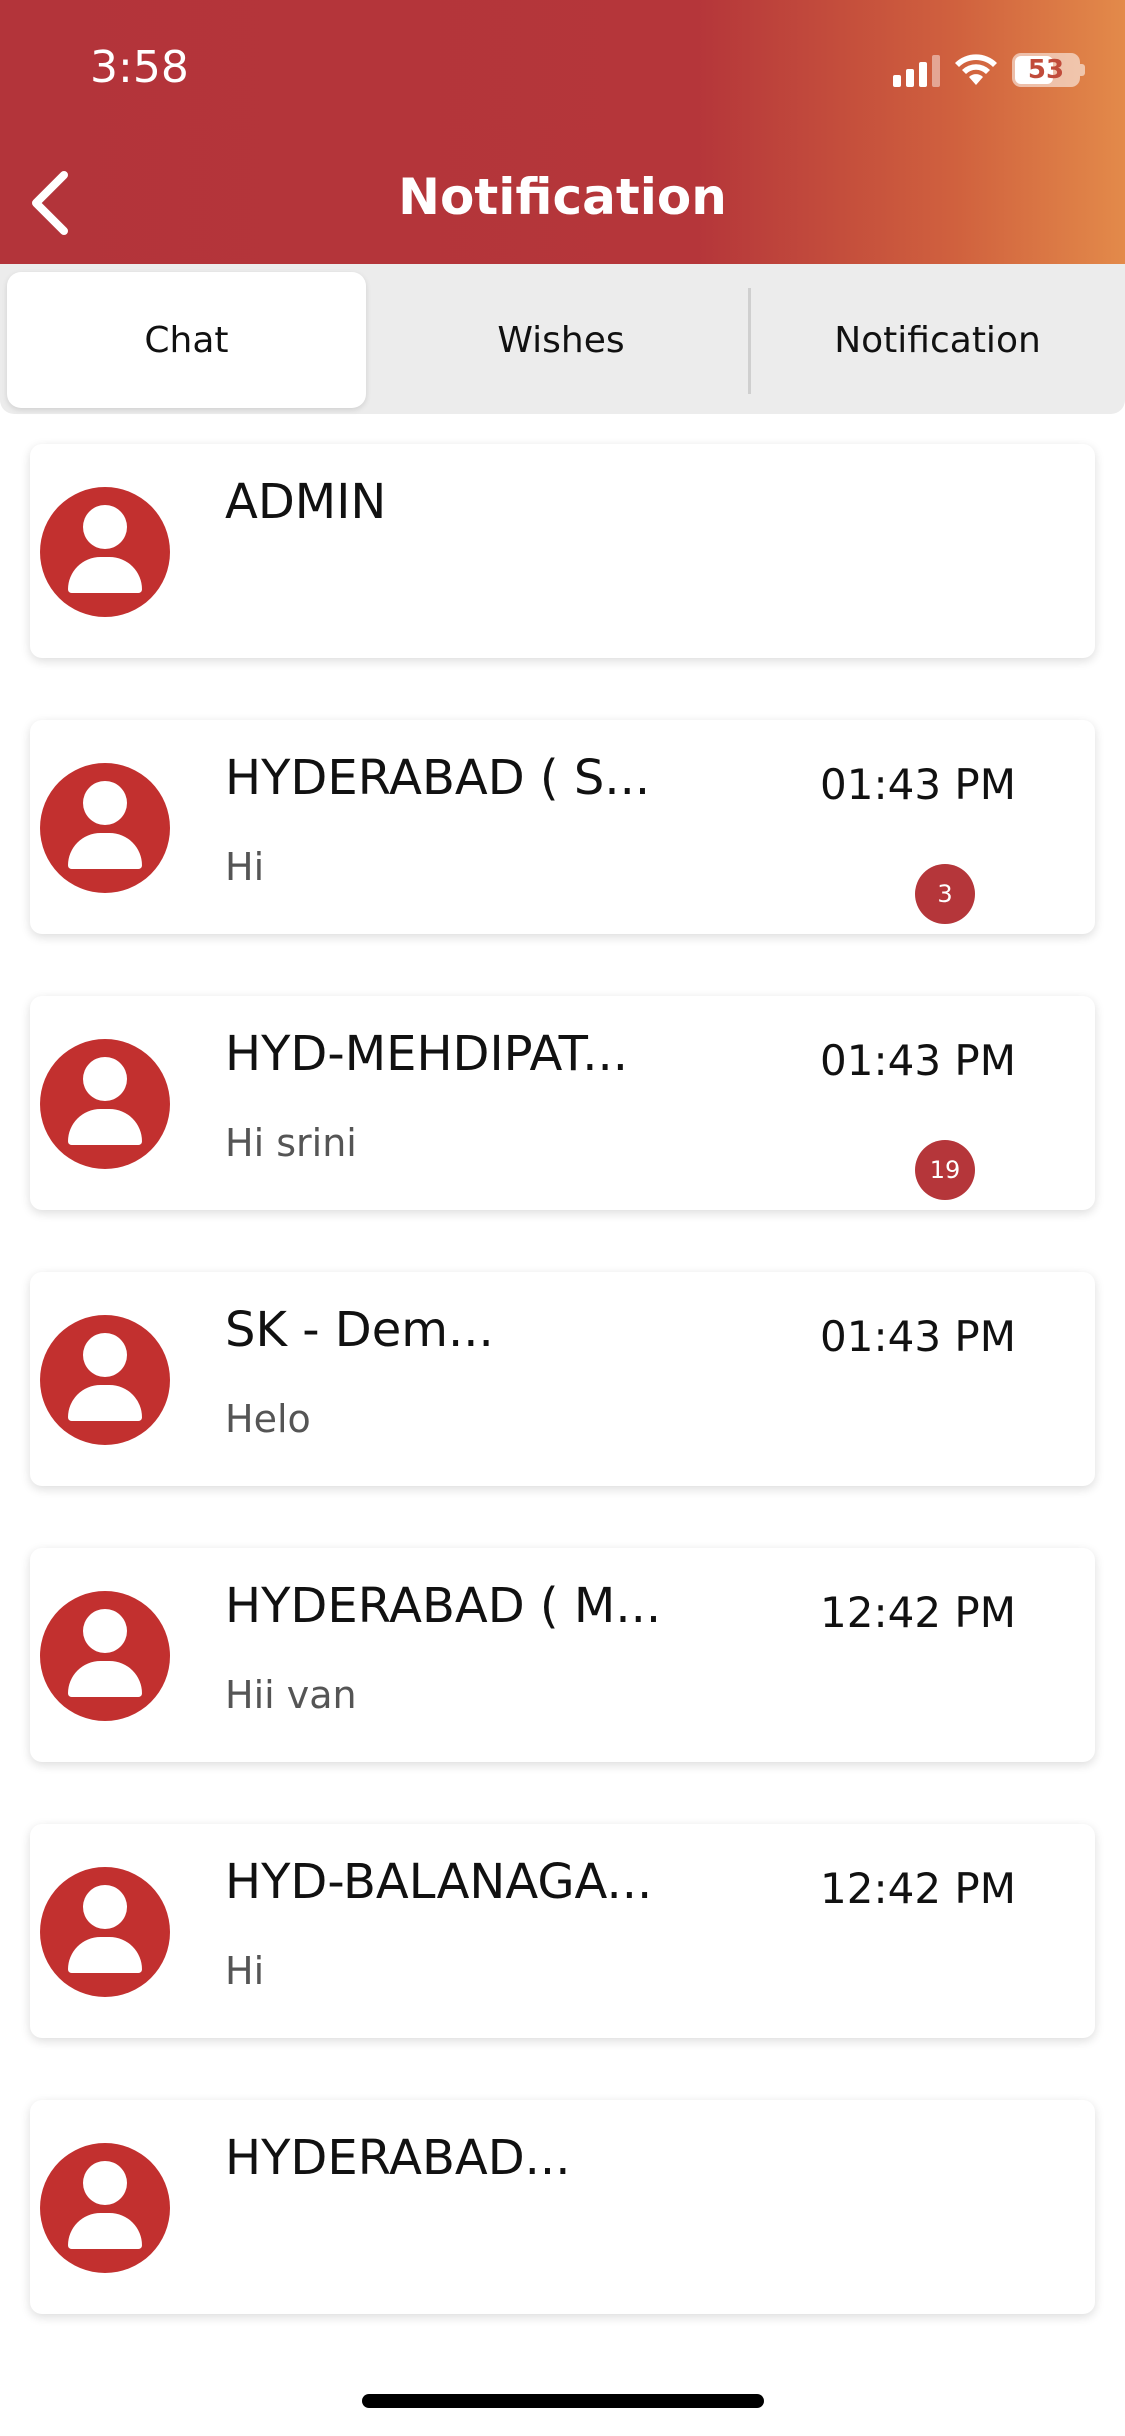 This screenshot has width=1125, height=2436. Describe the element at coordinates (945, 1170) in the screenshot. I see `unread-badge: 19` at that location.